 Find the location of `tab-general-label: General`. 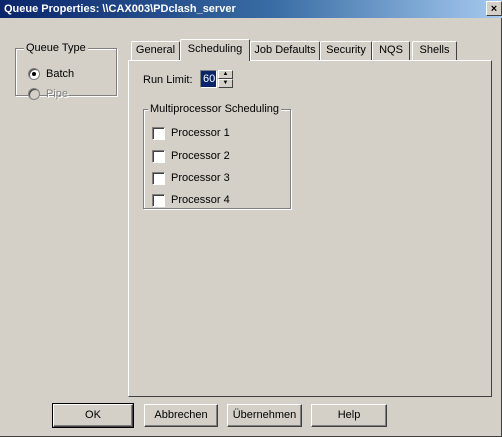

tab-general-label: General is located at coordinates (155, 50).